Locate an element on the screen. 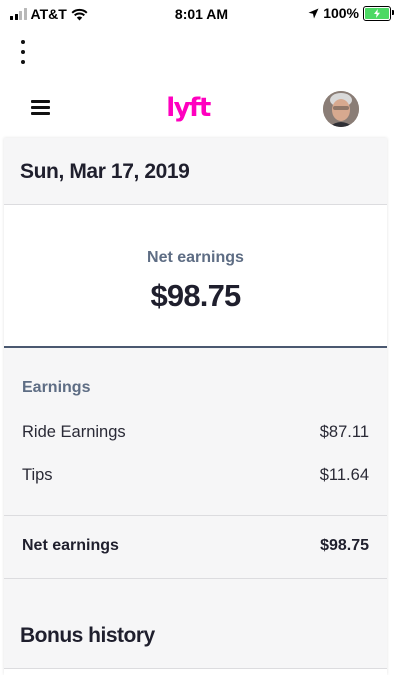  date-header: Sun, Mar 17, 2019 is located at coordinates (195, 171).